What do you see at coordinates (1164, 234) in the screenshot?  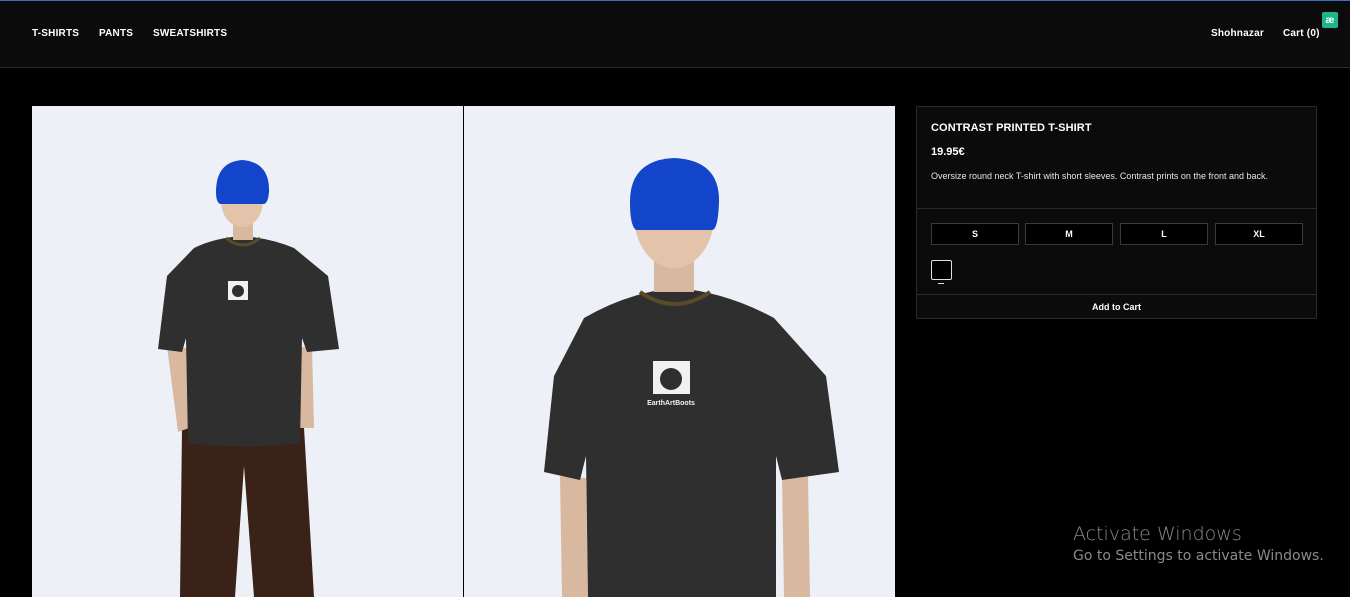 I see `size-button-l: L` at bounding box center [1164, 234].